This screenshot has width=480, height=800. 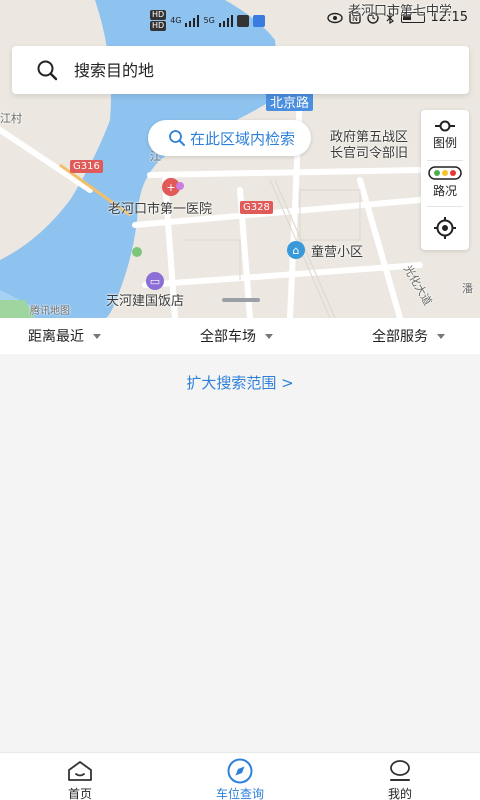 I want to click on eye-icon, so click(x=334, y=17).